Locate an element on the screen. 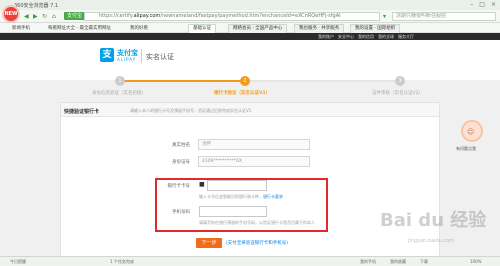  forward-icon: ▶ is located at coordinates (35, 16).